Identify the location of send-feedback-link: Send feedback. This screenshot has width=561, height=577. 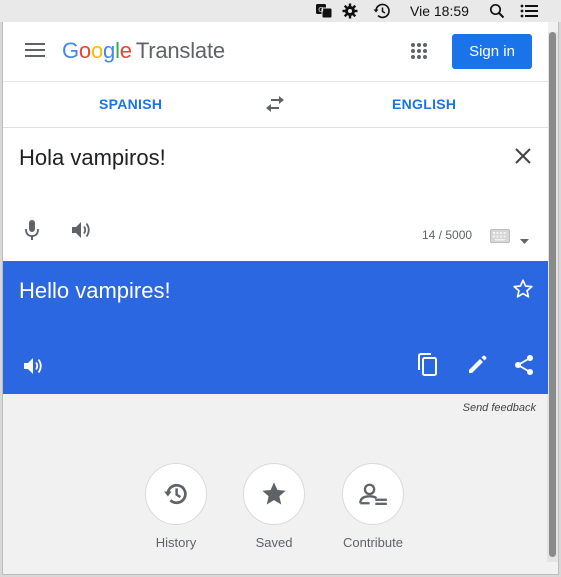
(499, 408).